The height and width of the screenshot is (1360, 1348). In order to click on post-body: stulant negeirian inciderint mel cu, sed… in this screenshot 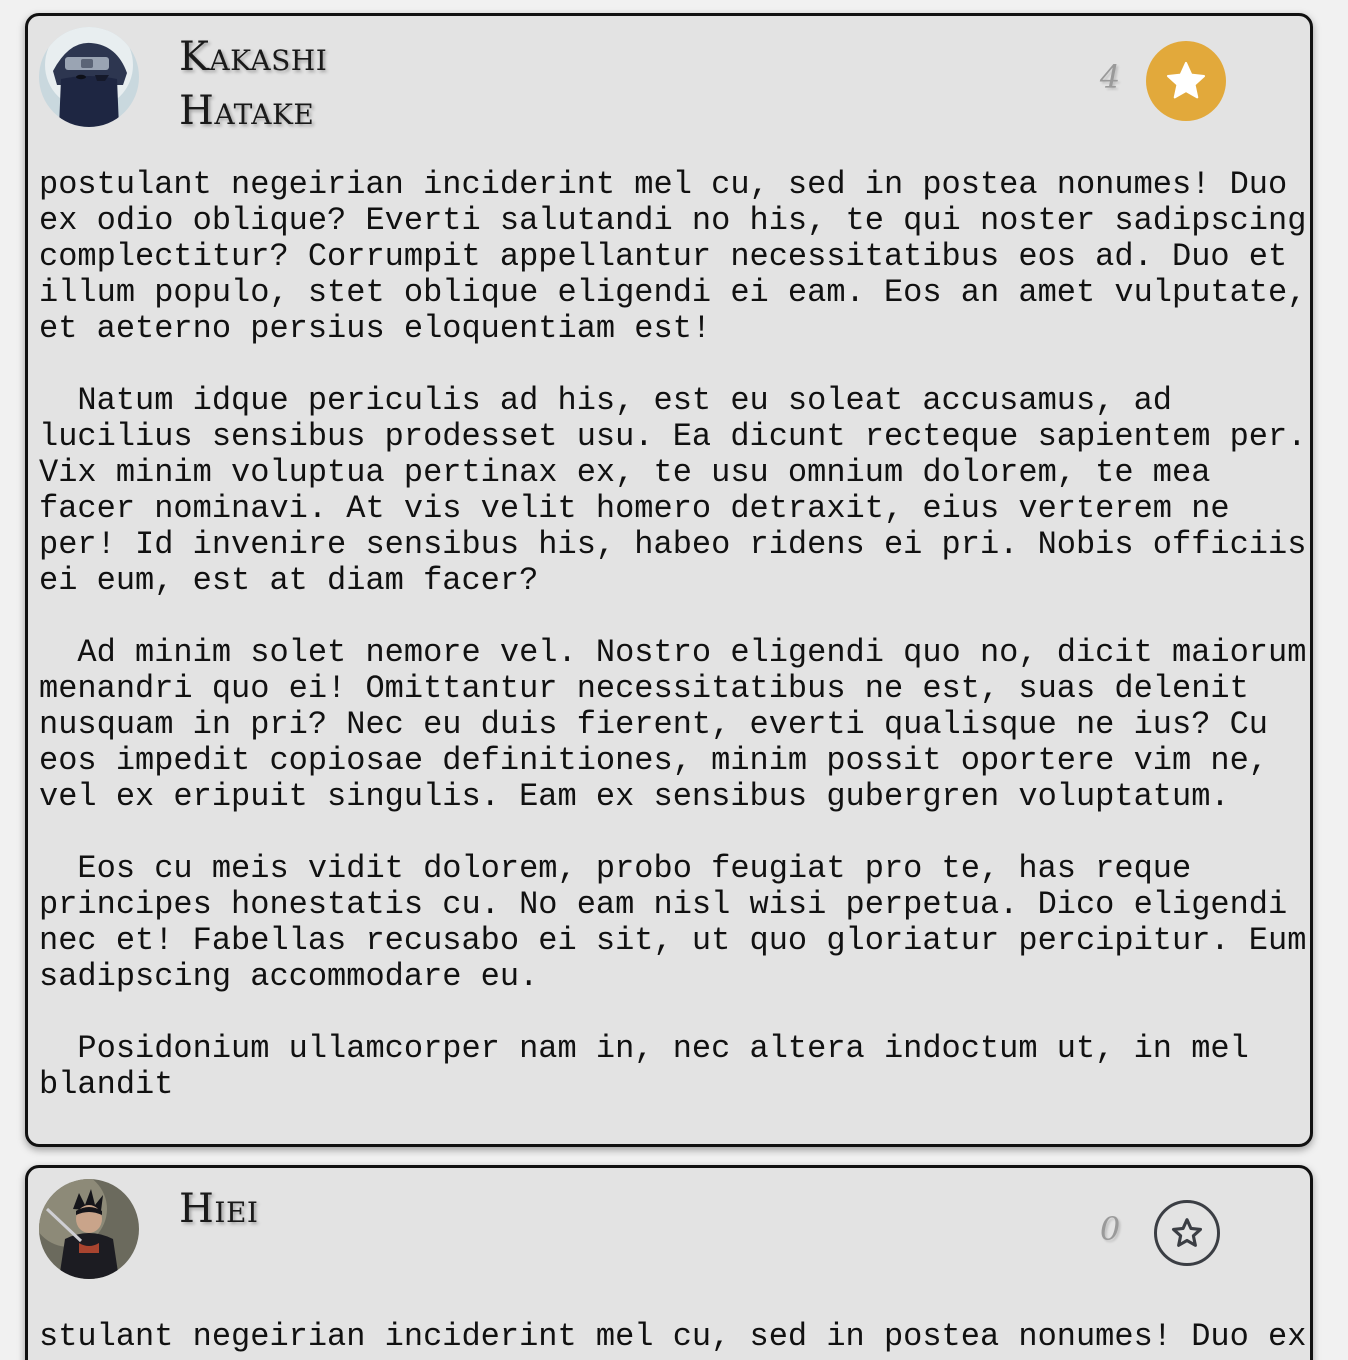, I will do `click(673, 1336)`.